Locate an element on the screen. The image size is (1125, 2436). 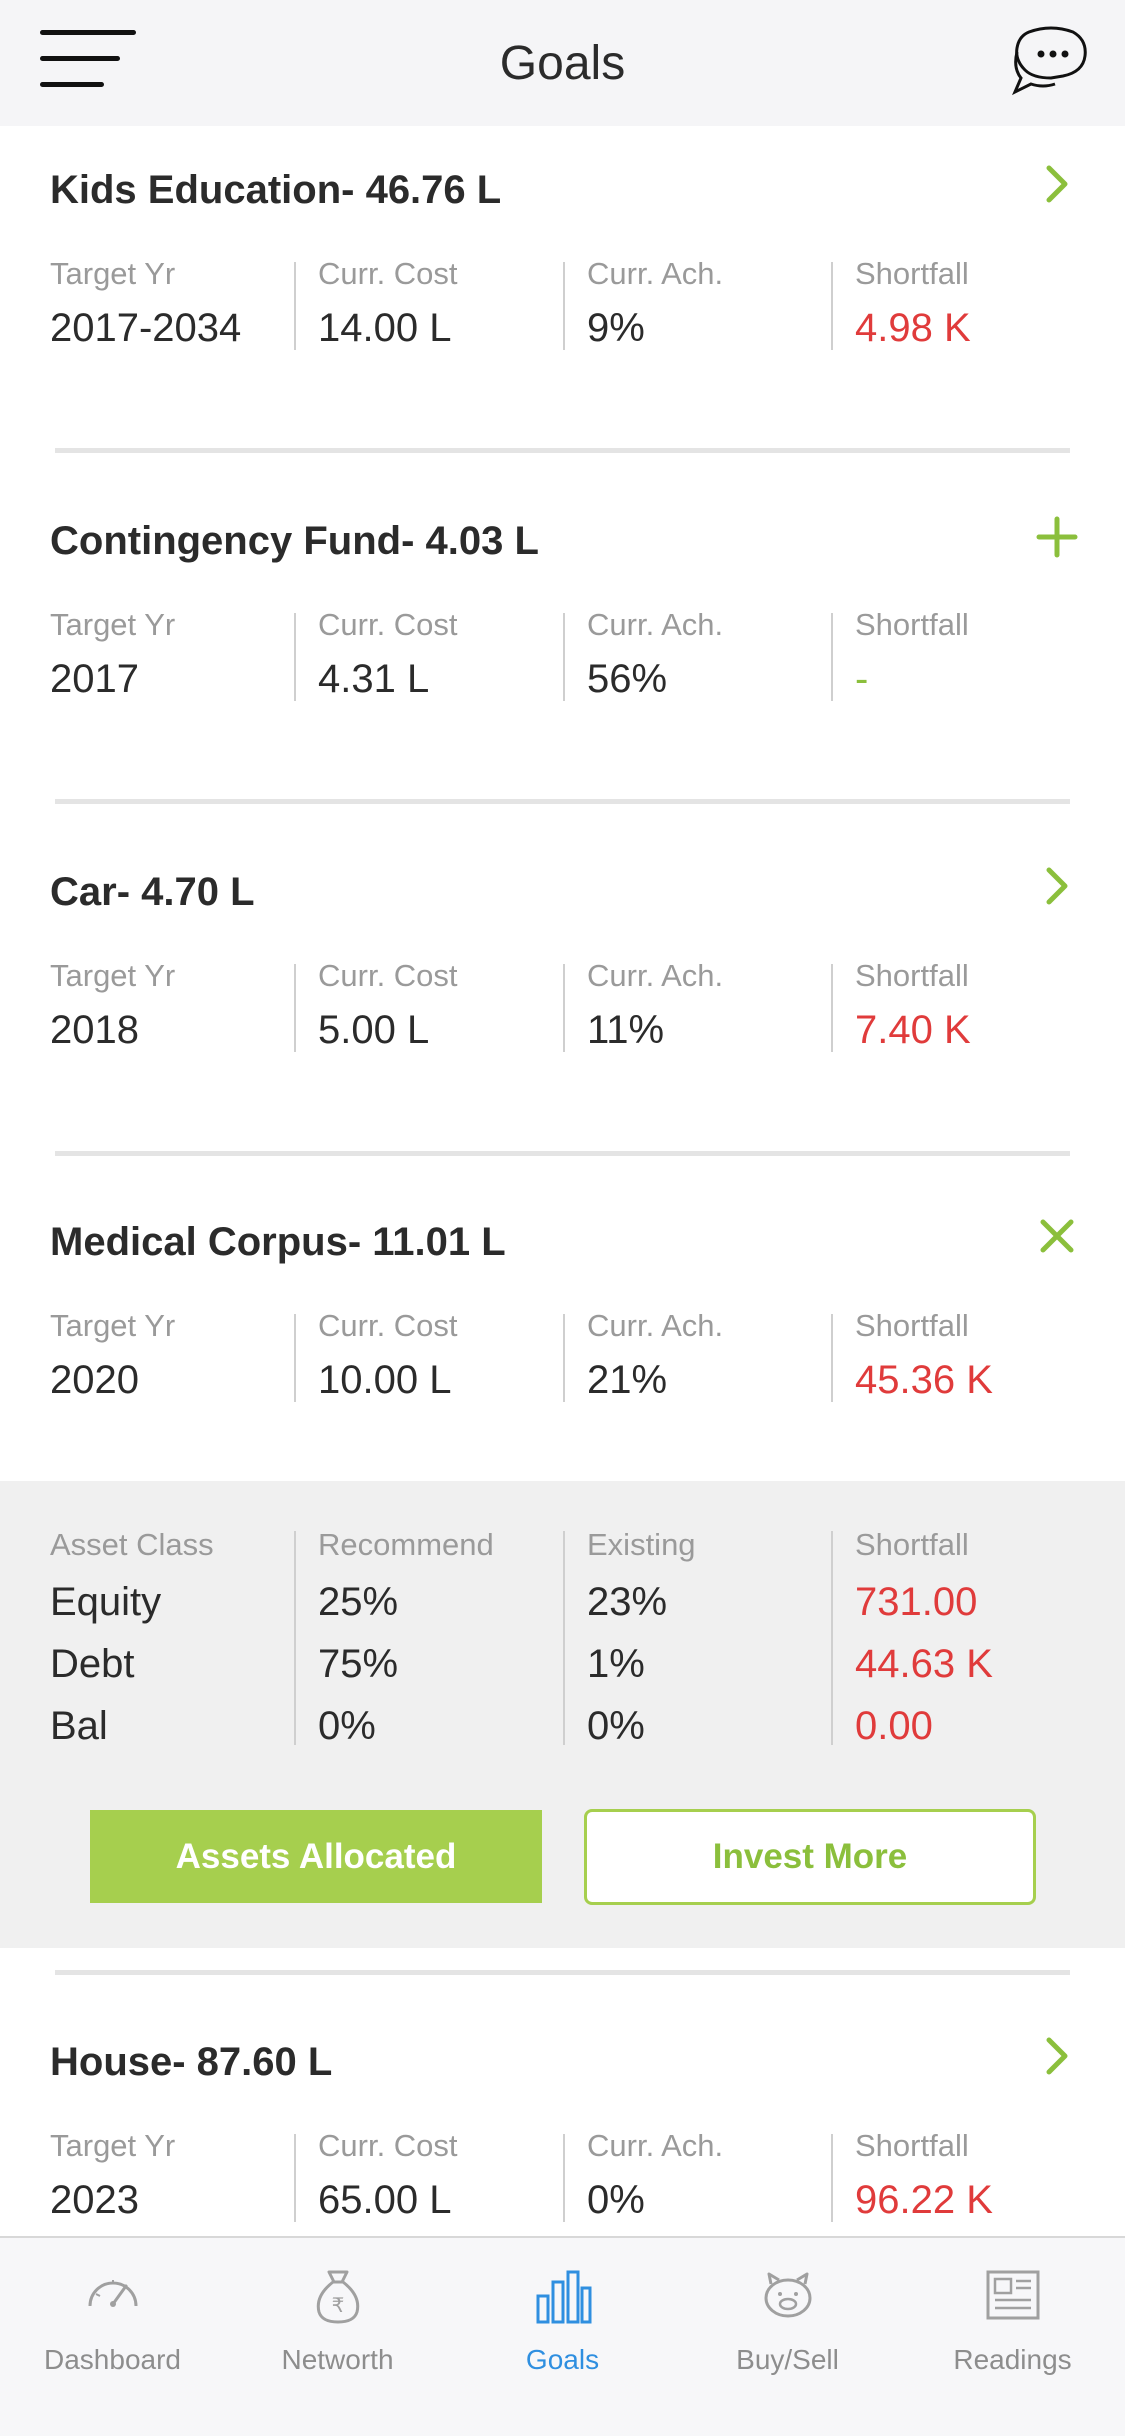
alloc-cell: 75% is located at coordinates (358, 1664).